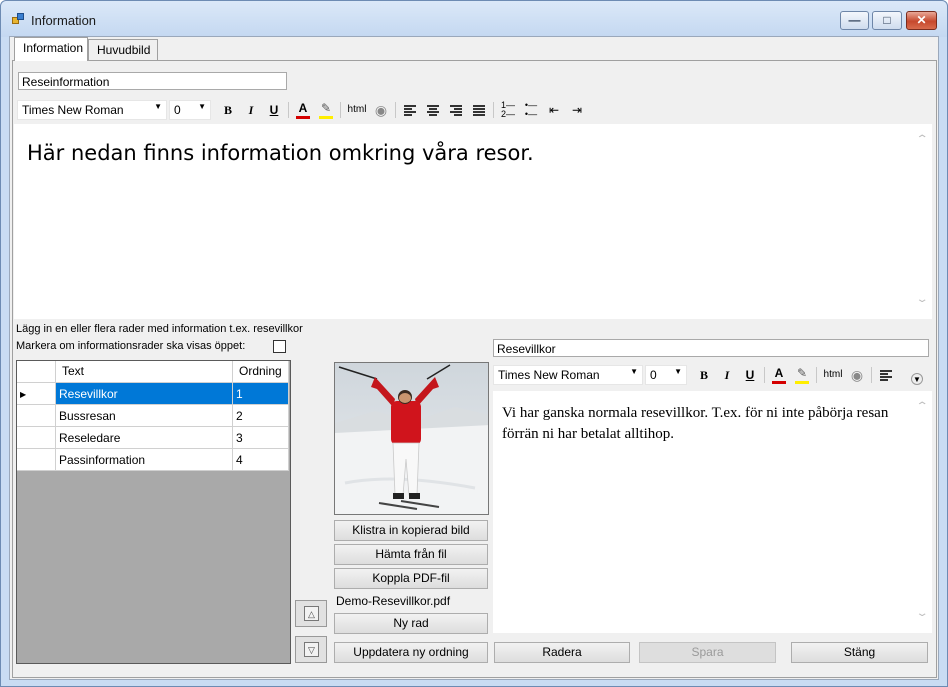 This screenshot has width=948, height=687. Describe the element at coordinates (678, 371) in the screenshot. I see `chevron-down-icon: ▼` at that location.